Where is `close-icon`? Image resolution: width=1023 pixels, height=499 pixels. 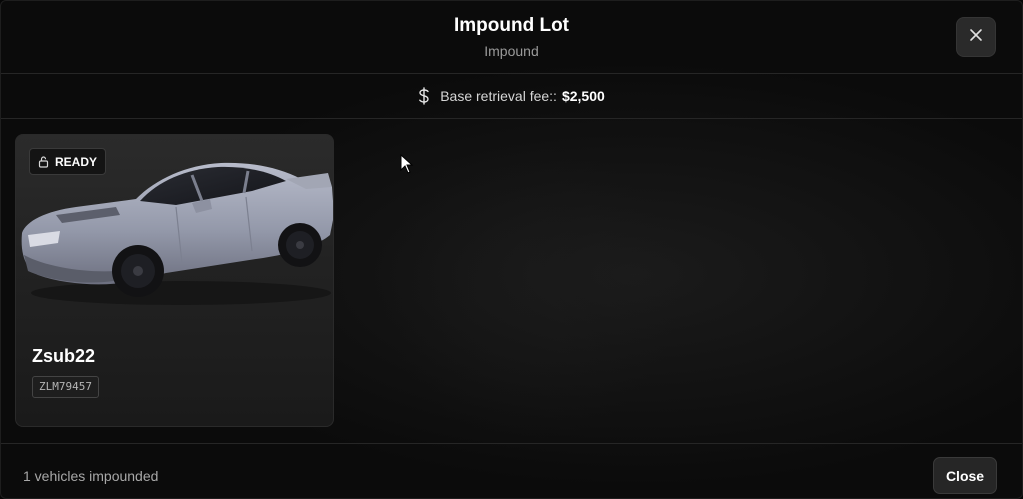 close-icon is located at coordinates (976, 37).